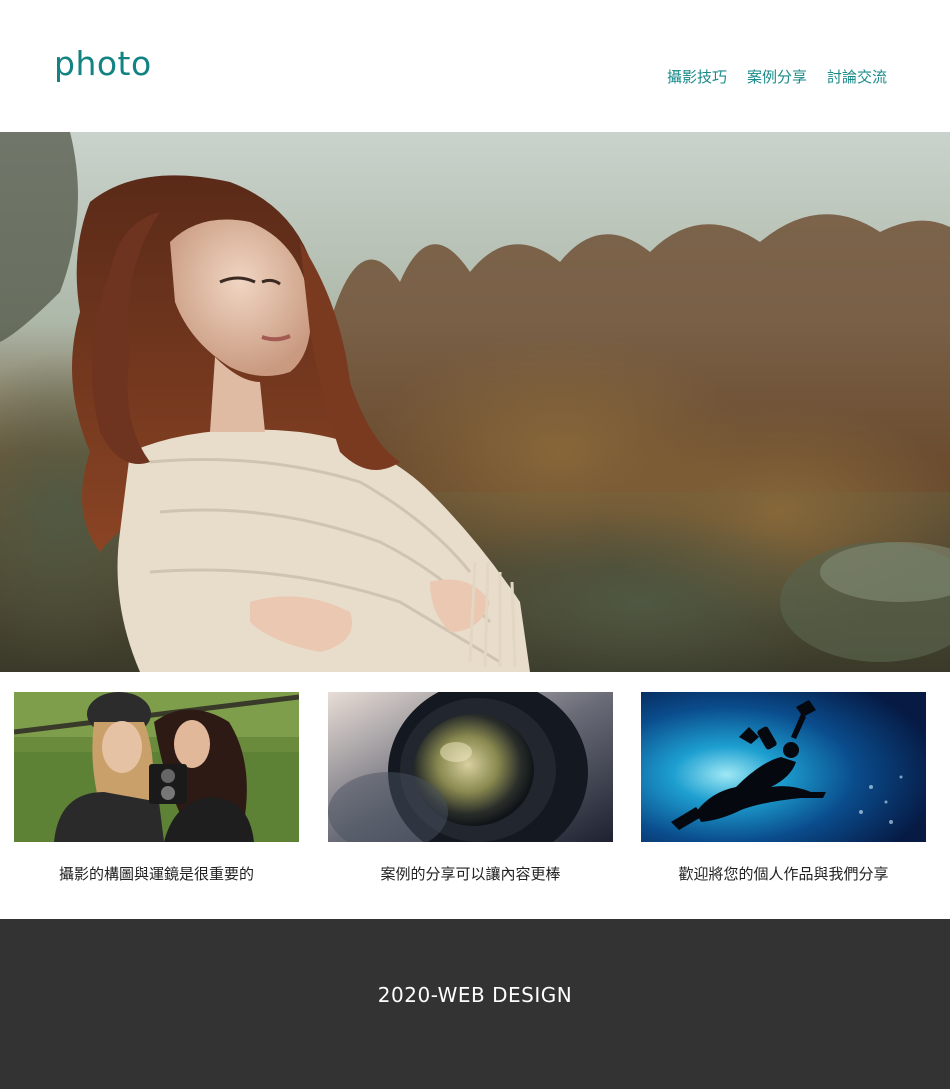 The width and height of the screenshot is (950, 1089). I want to click on site-header: photo 攝影技巧 案例分享 討論交流, so click(475, 66).